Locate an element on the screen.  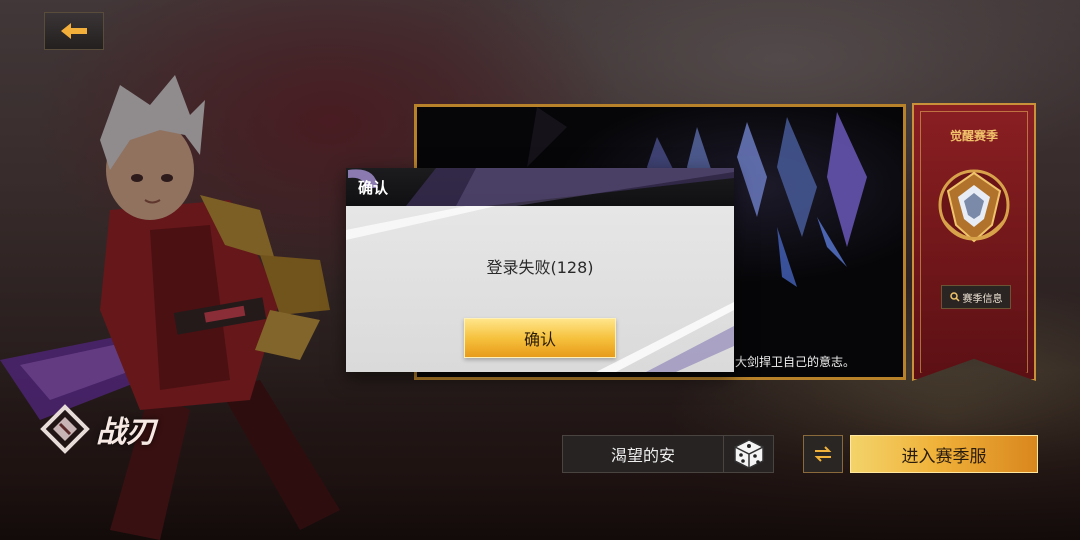
login-error-dialog: 确认 登录失败(128) 确认 is located at coordinates (540, 270).